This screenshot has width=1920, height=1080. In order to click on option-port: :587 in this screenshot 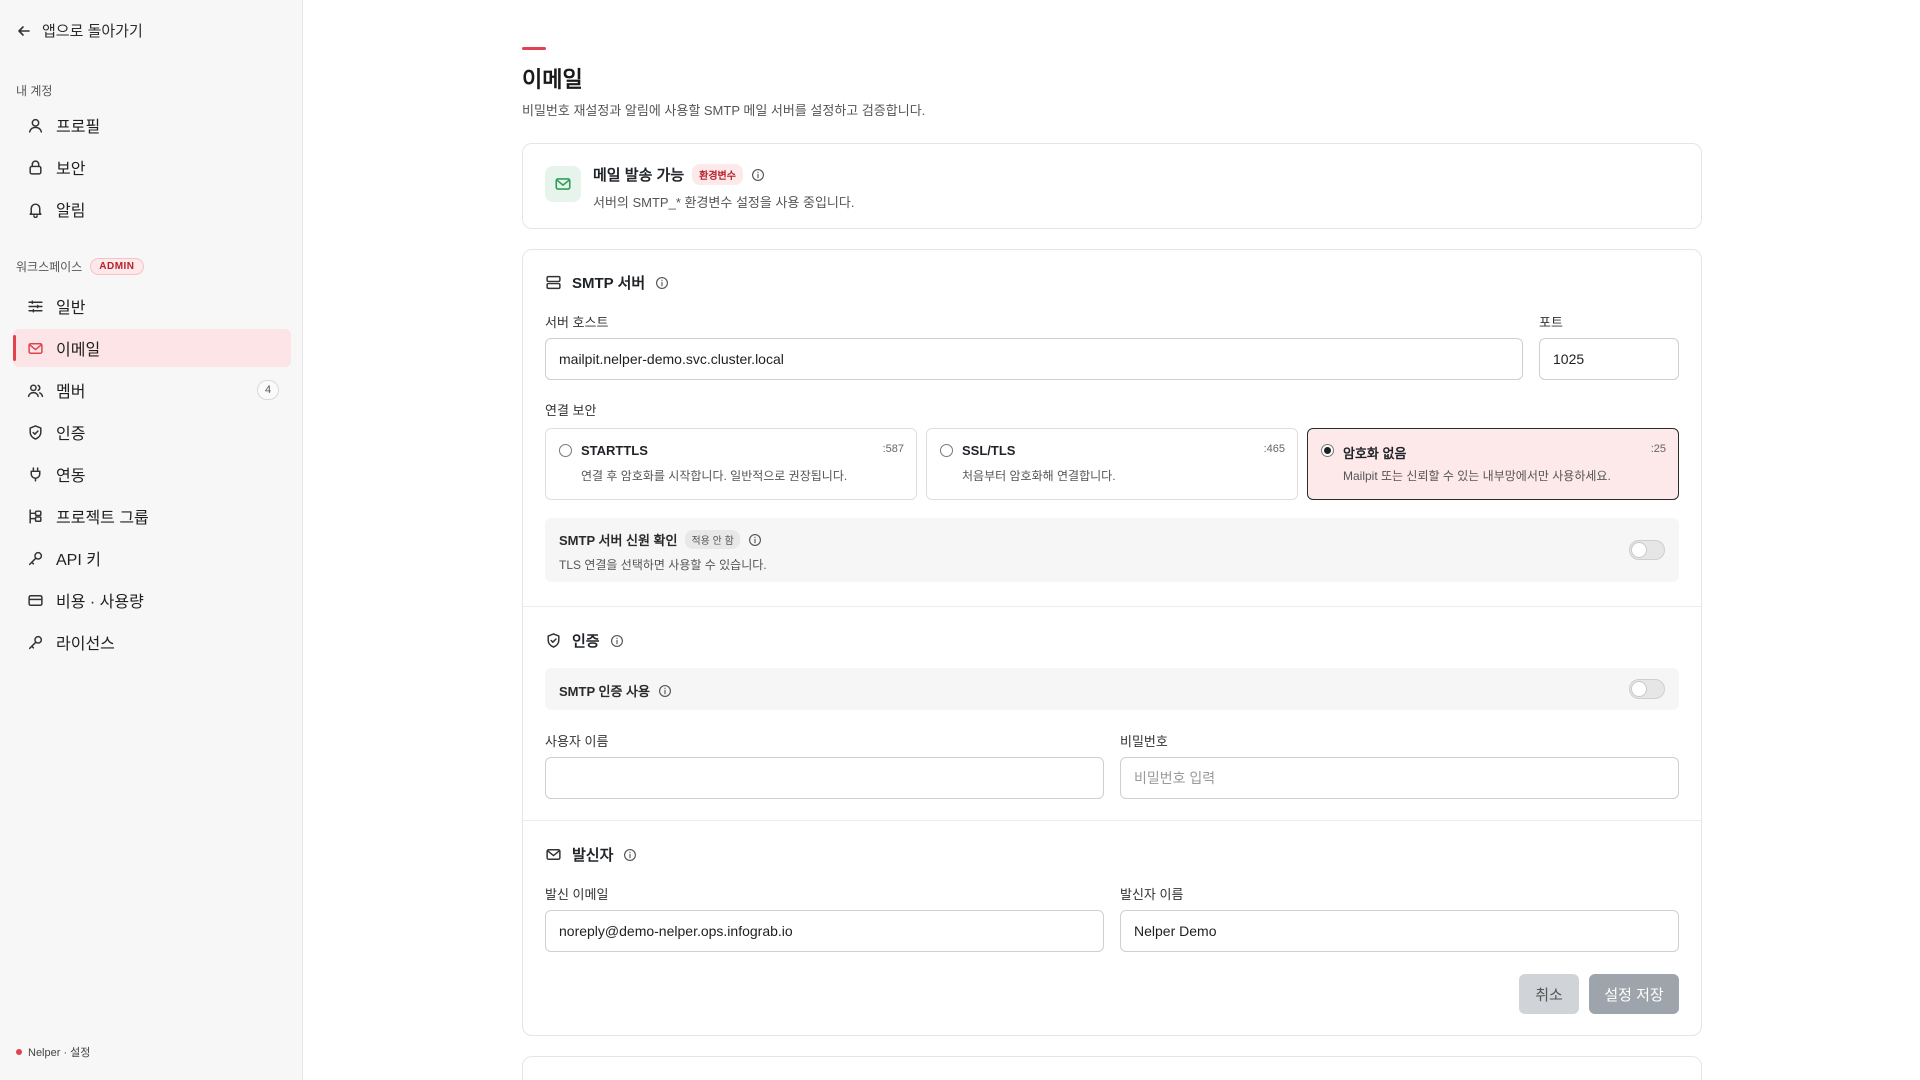, I will do `click(893, 449)`.